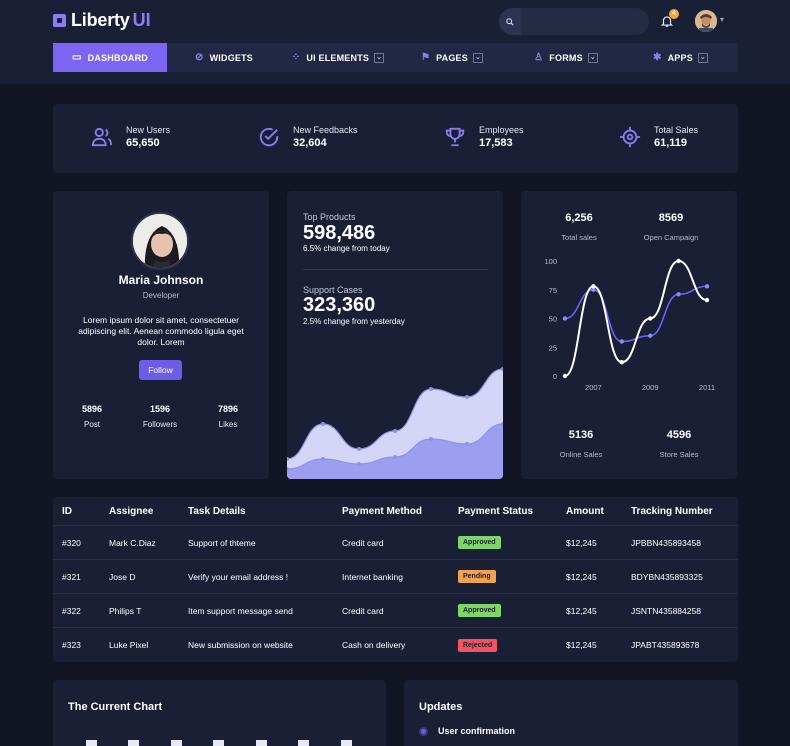 This screenshot has height=746, width=790. I want to click on cell-status: Pending, so click(477, 576).